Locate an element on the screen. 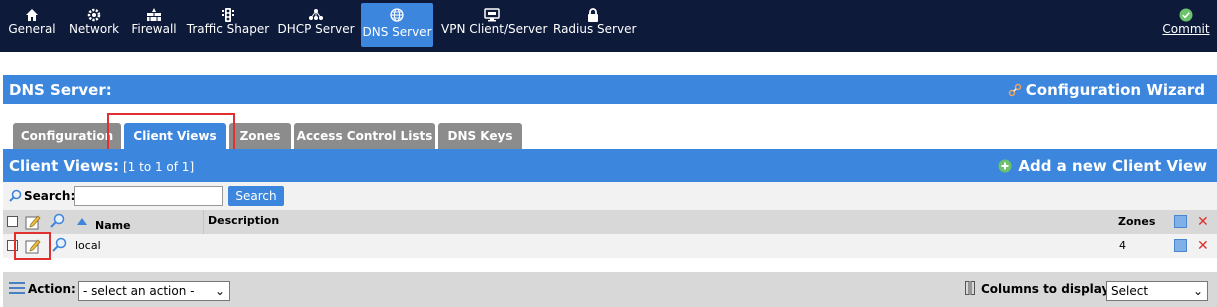 Image resolution: width=1217 pixels, height=307 pixels. tab-zones: Zones is located at coordinates (260, 136).